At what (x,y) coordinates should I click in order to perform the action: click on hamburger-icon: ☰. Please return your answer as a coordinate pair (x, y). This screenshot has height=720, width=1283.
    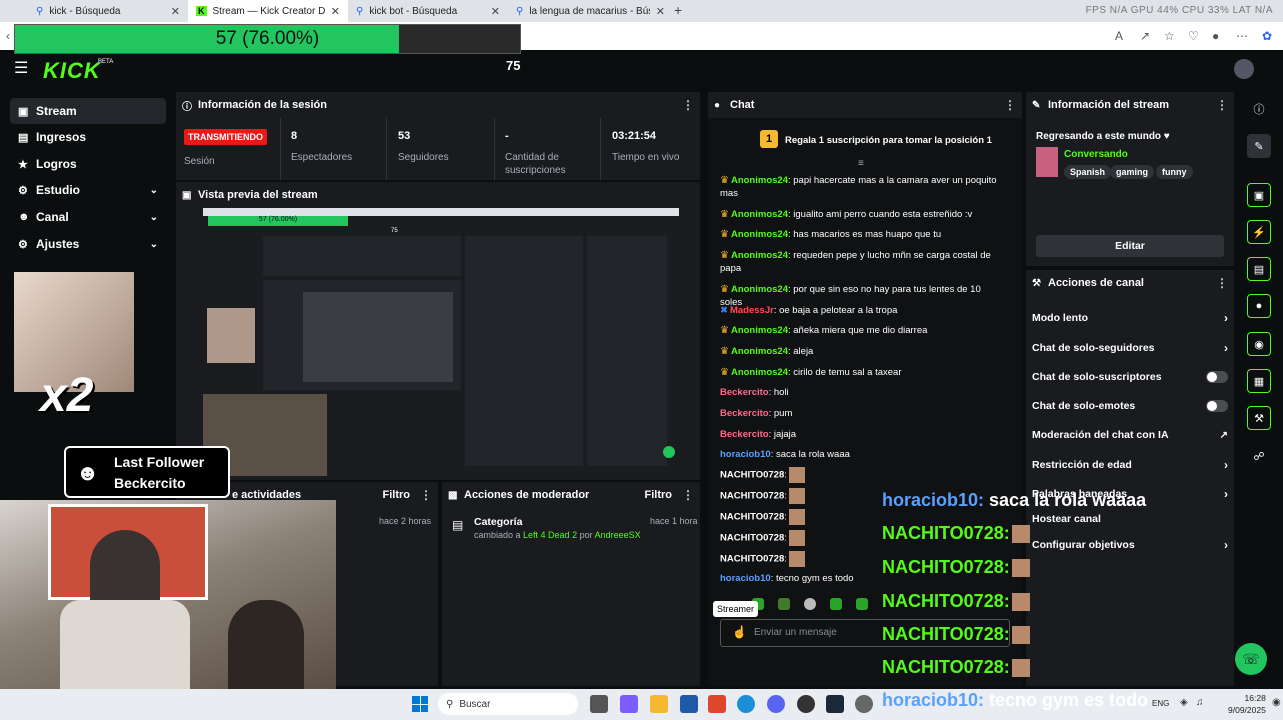
    Looking at the image, I should click on (21, 68).